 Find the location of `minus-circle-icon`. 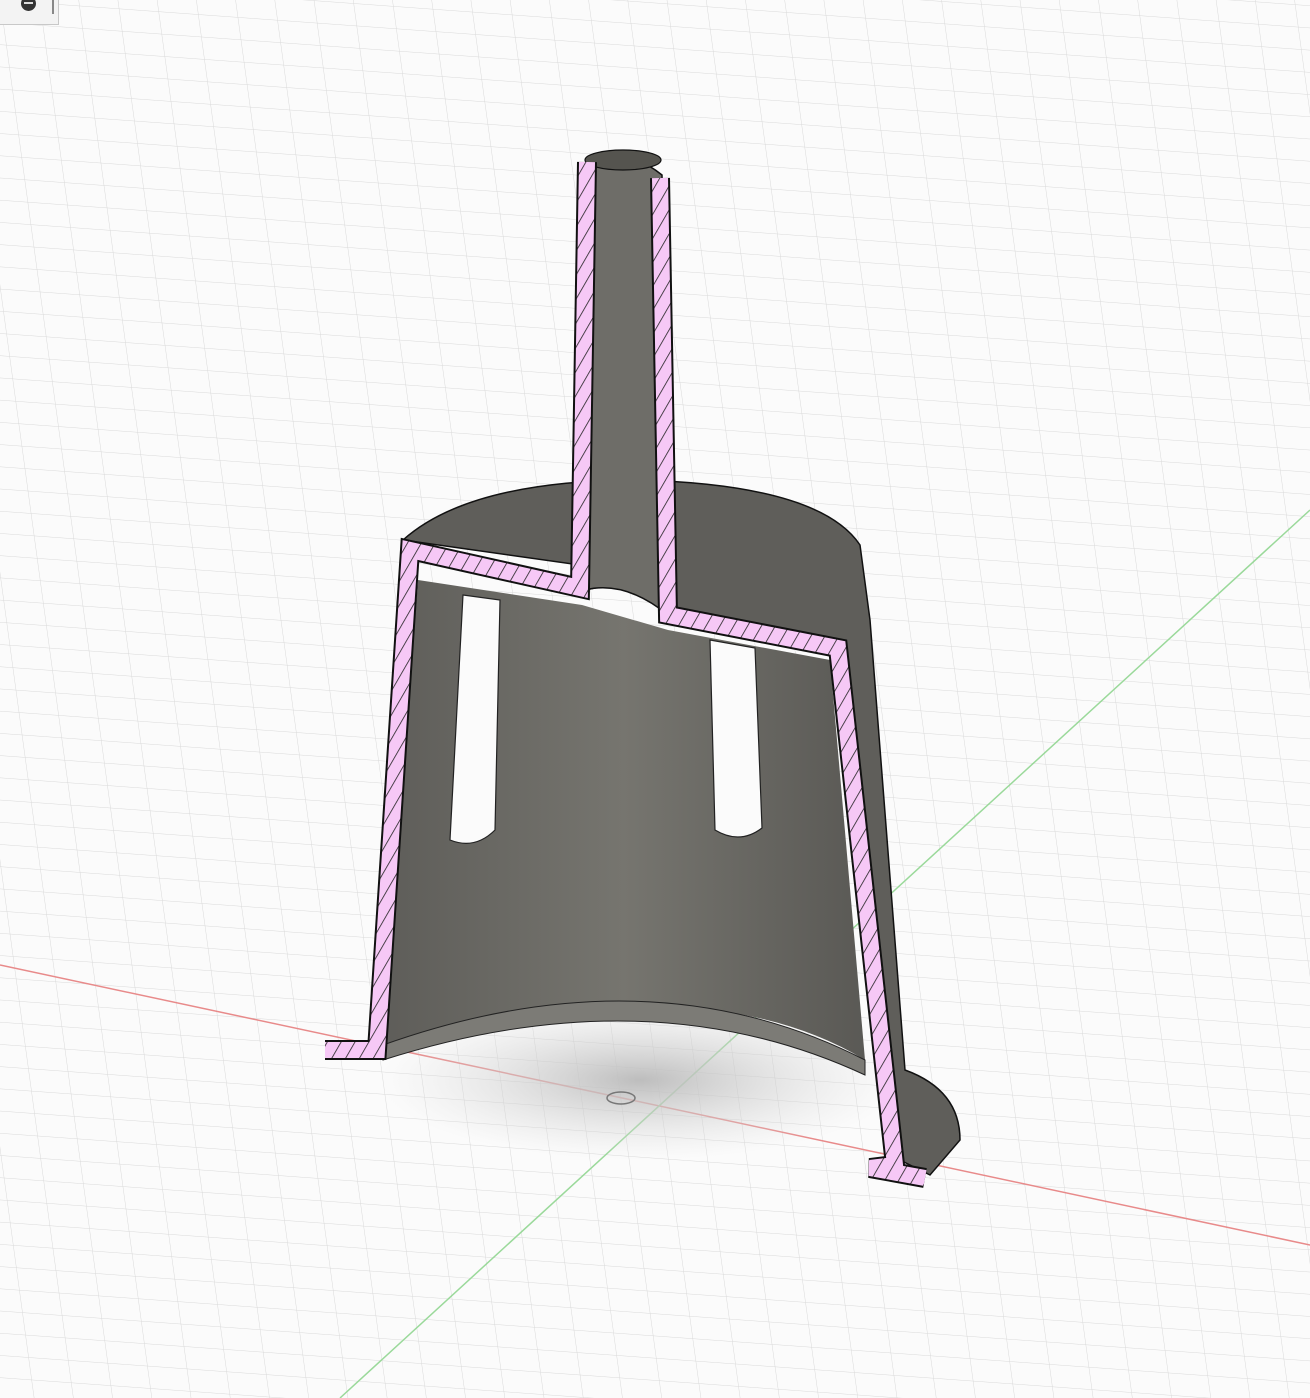

minus-circle-icon is located at coordinates (28, 5).